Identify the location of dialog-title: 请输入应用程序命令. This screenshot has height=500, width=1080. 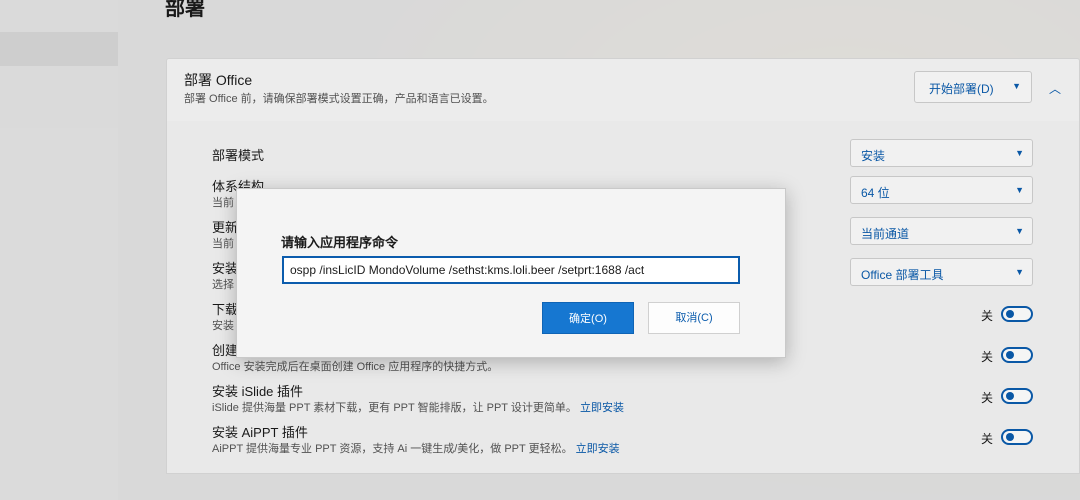
(340, 242).